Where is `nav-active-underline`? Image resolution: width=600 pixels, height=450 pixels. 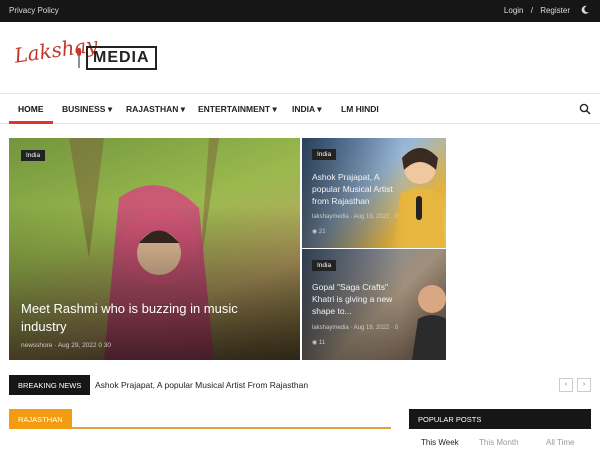 nav-active-underline is located at coordinates (31, 122).